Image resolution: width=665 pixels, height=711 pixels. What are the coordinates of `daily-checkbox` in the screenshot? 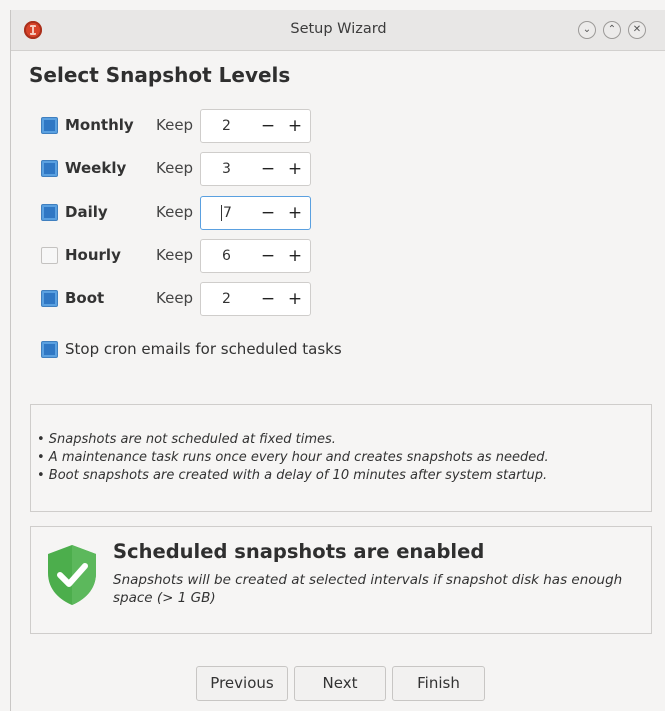 It's located at (49, 212).